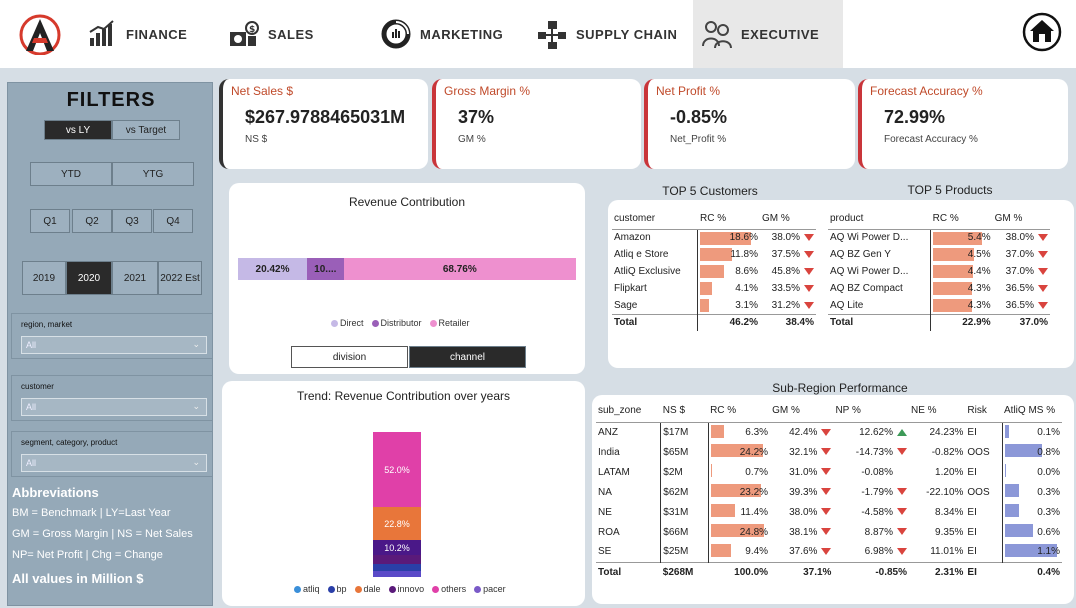  I want to click on total-zone: Total, so click(628, 571).